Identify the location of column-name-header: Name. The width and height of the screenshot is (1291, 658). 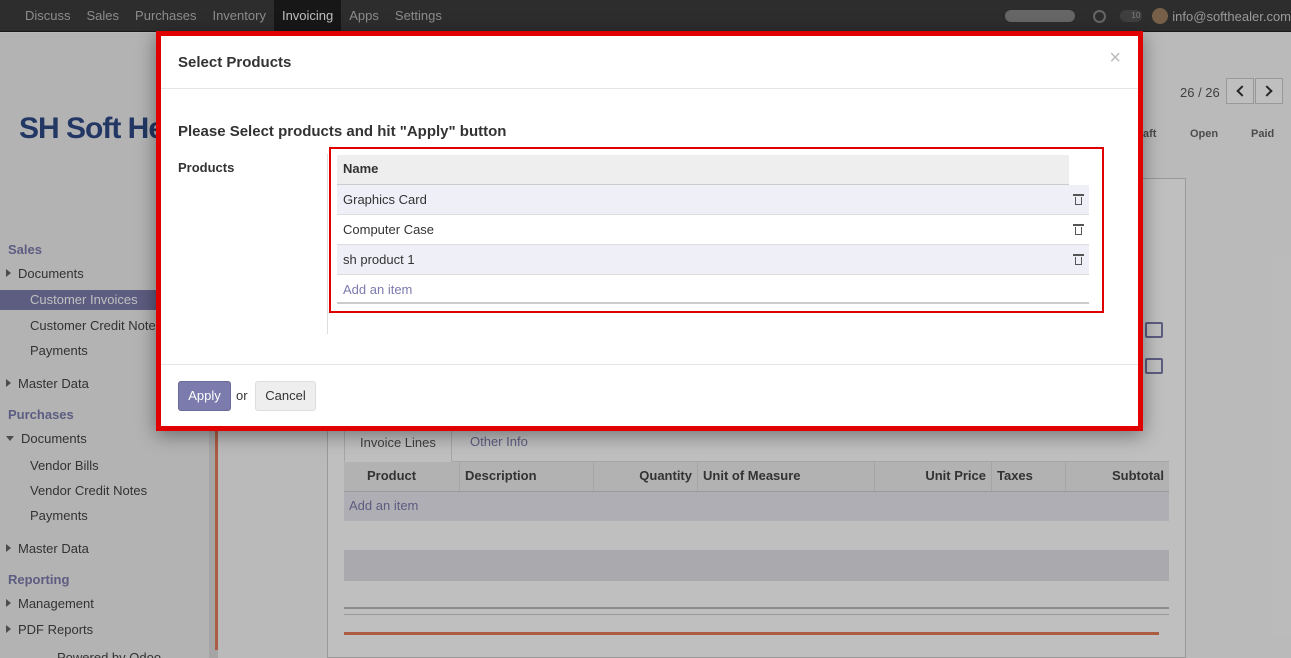
(703, 170).